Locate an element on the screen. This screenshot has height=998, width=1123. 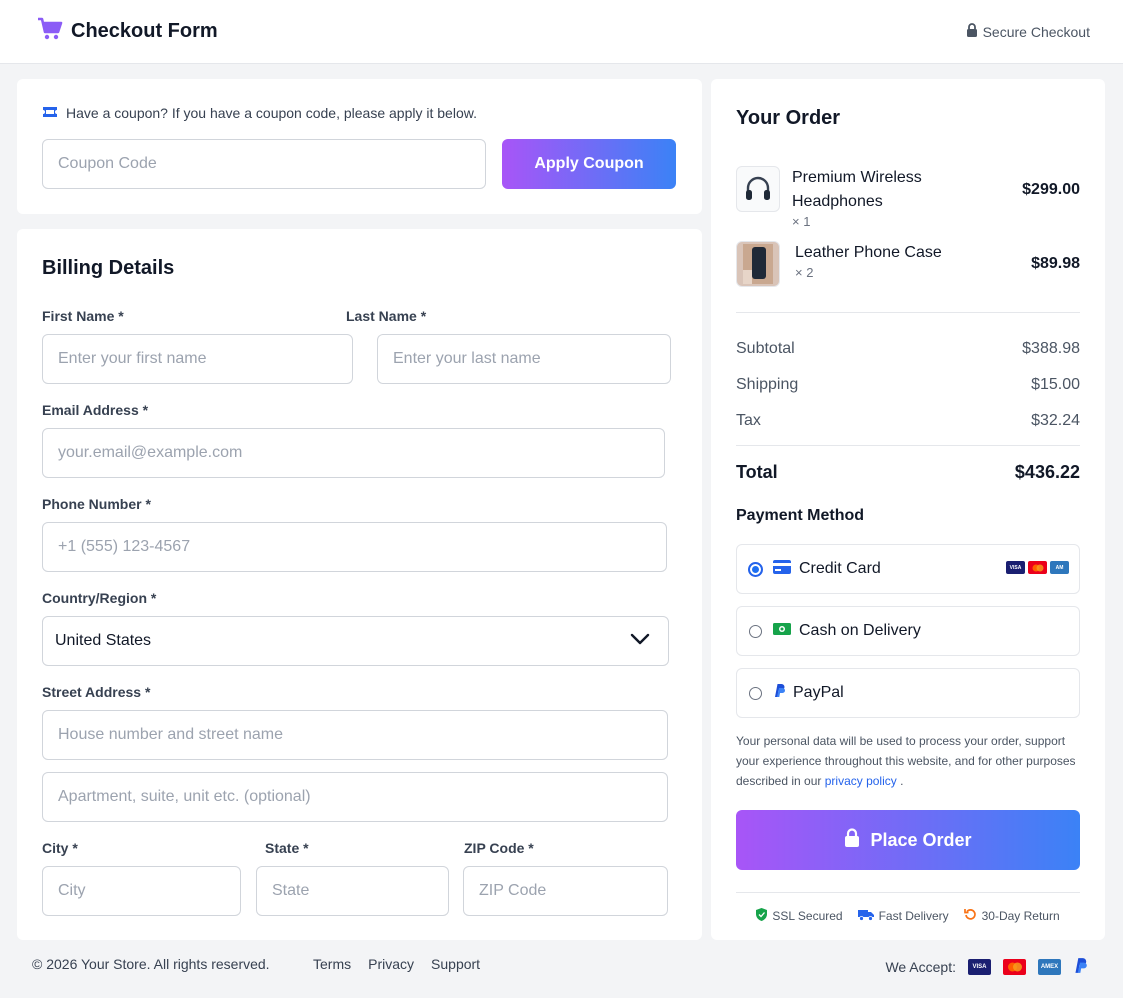
billing-title: Billing Details is located at coordinates (108, 268).